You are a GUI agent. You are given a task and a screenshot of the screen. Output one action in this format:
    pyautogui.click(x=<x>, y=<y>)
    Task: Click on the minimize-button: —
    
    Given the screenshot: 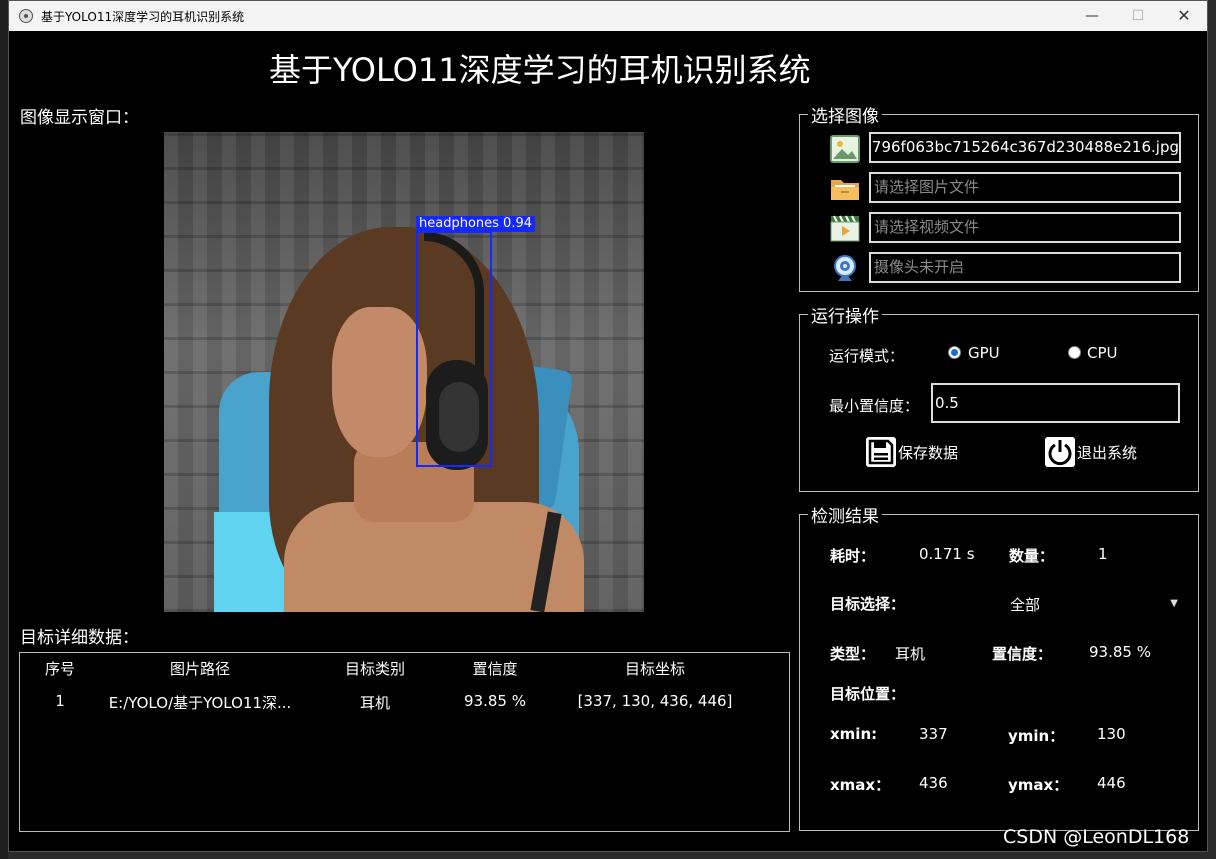 What is the action you would take?
    pyautogui.click(x=1092, y=16)
    